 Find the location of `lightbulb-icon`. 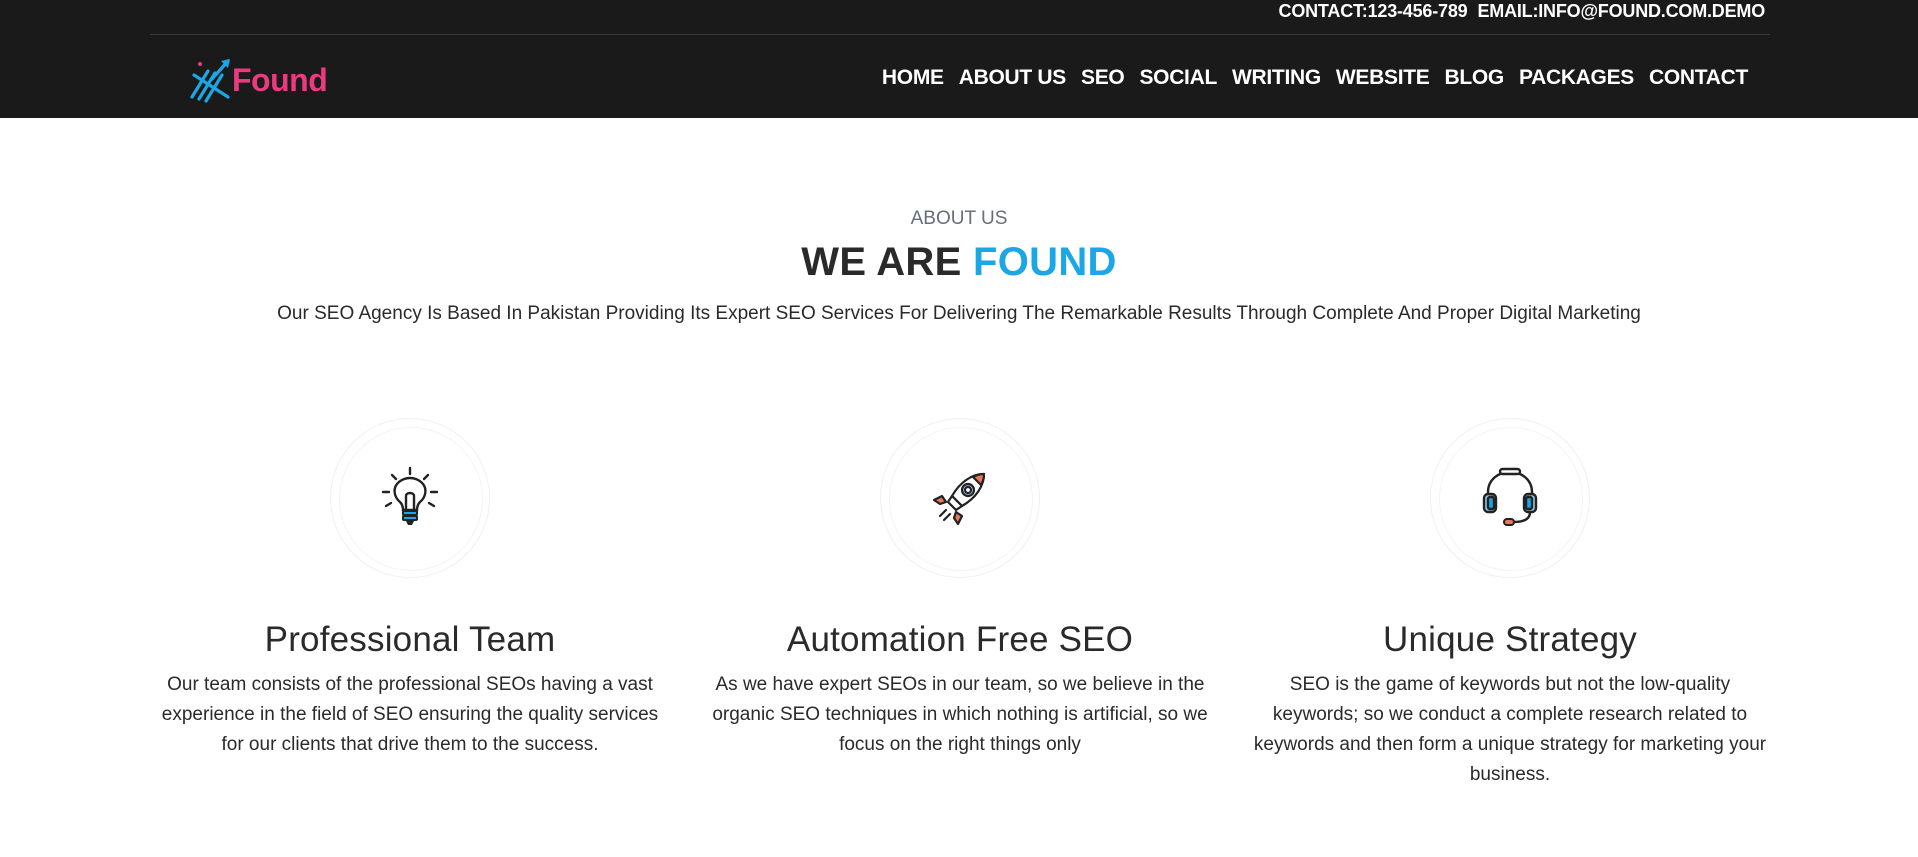

lightbulb-icon is located at coordinates (410, 495).